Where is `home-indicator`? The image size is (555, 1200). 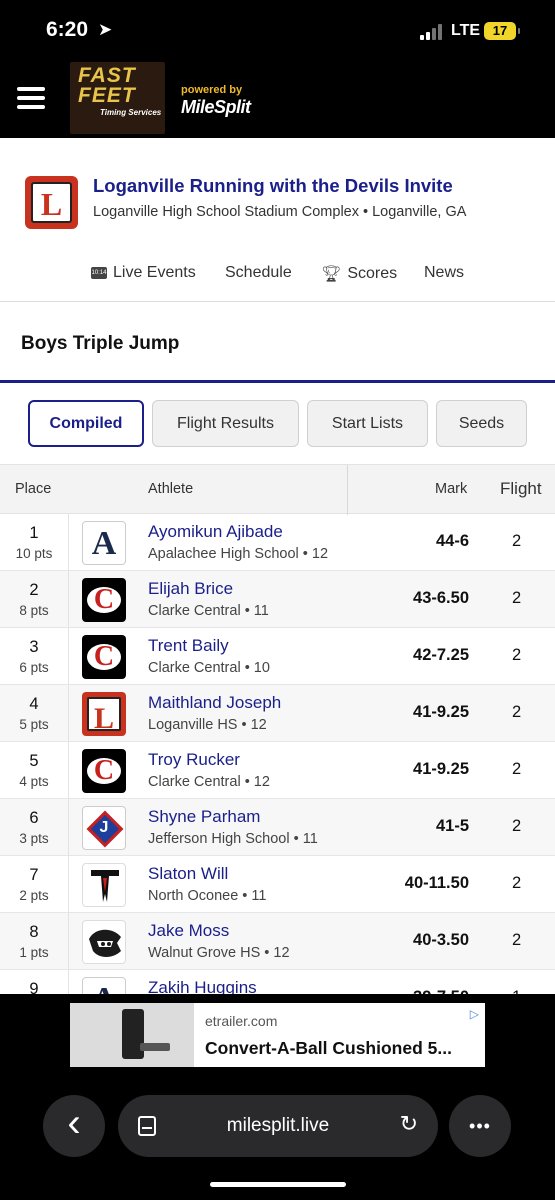
home-indicator is located at coordinates (278, 1184).